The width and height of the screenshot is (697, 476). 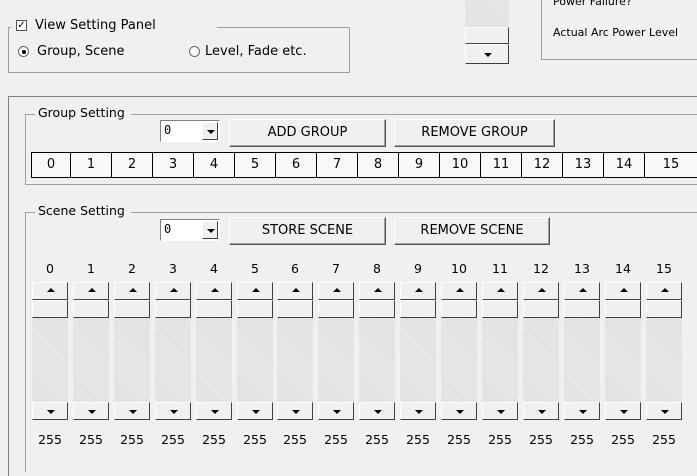 What do you see at coordinates (173, 165) in the screenshot?
I see `group-cell: 3` at bounding box center [173, 165].